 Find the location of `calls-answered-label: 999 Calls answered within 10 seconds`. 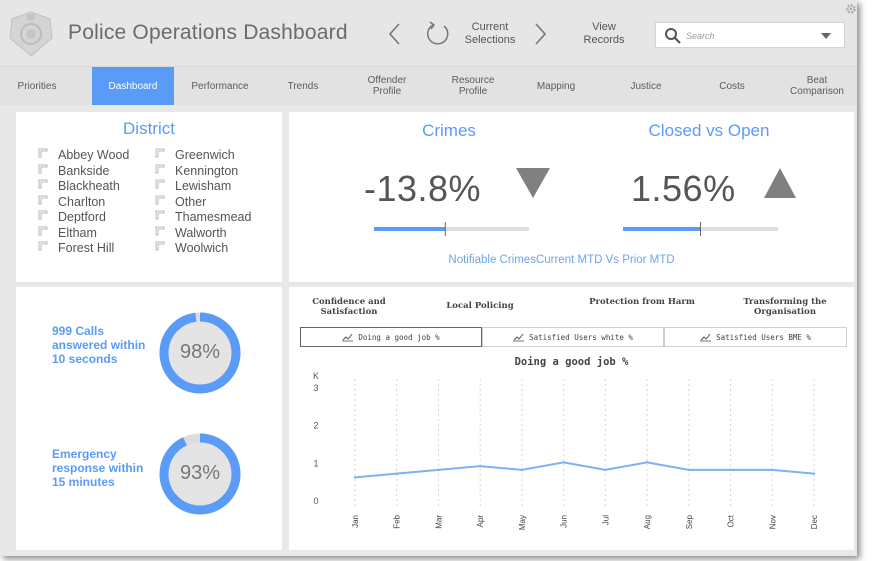

calls-answered-label: 999 Calls answered within 10 seconds is located at coordinates (99, 345).